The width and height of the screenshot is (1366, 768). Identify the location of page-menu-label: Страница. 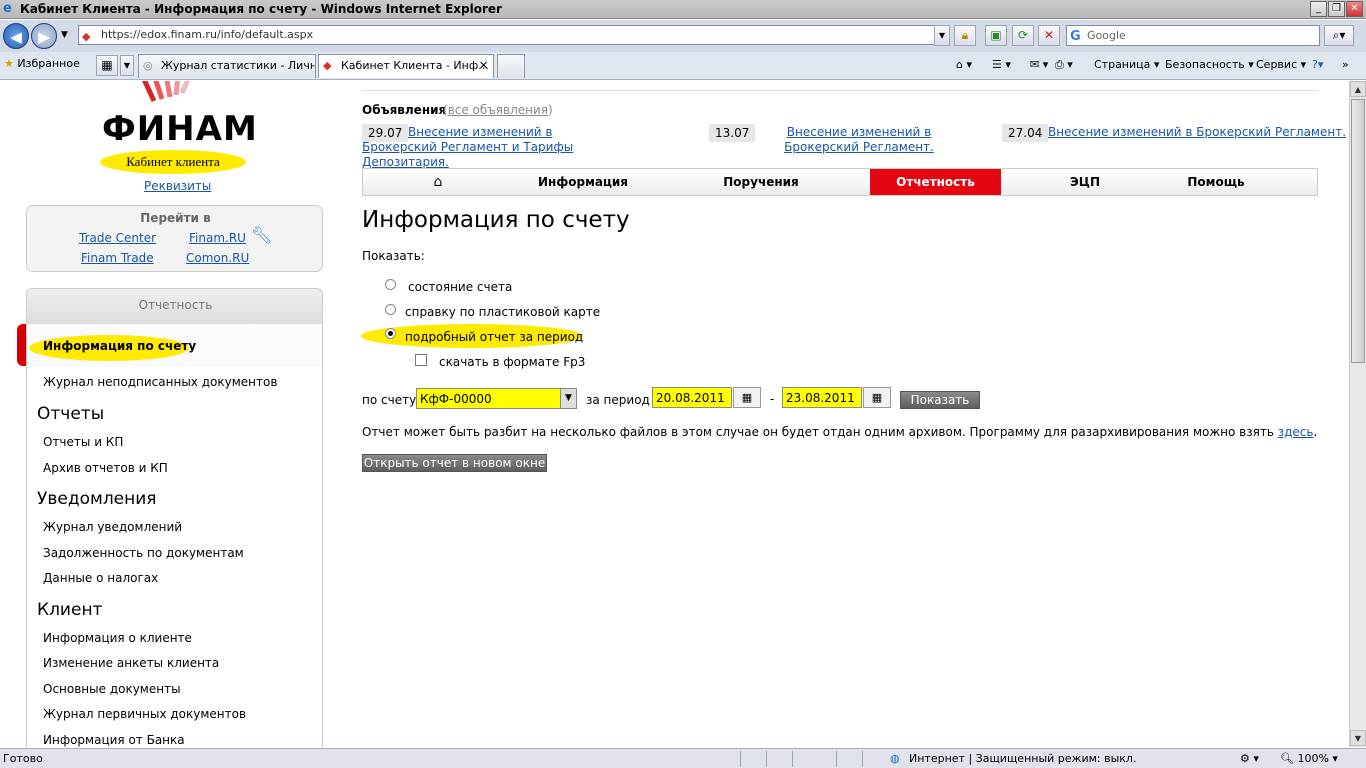
(1122, 64).